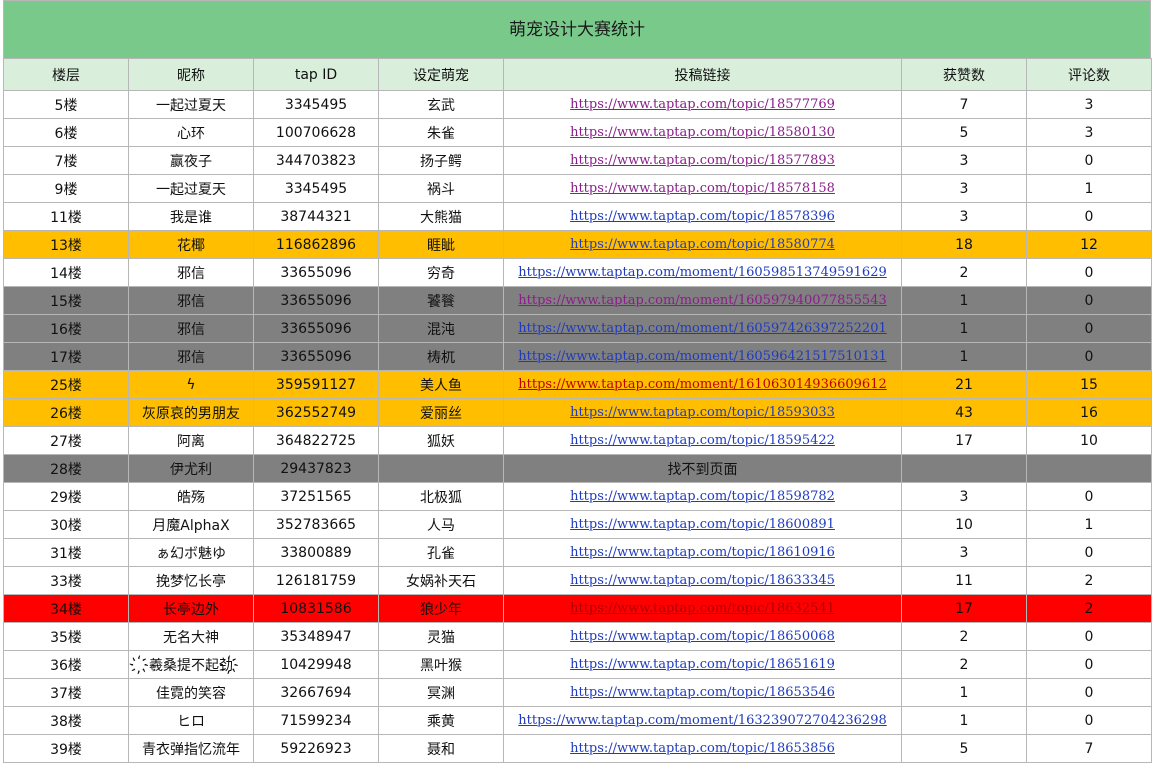 This screenshot has width=1154, height=767. Describe the element at coordinates (964, 524) in the screenshot. I see `cell-likes: 10` at that location.